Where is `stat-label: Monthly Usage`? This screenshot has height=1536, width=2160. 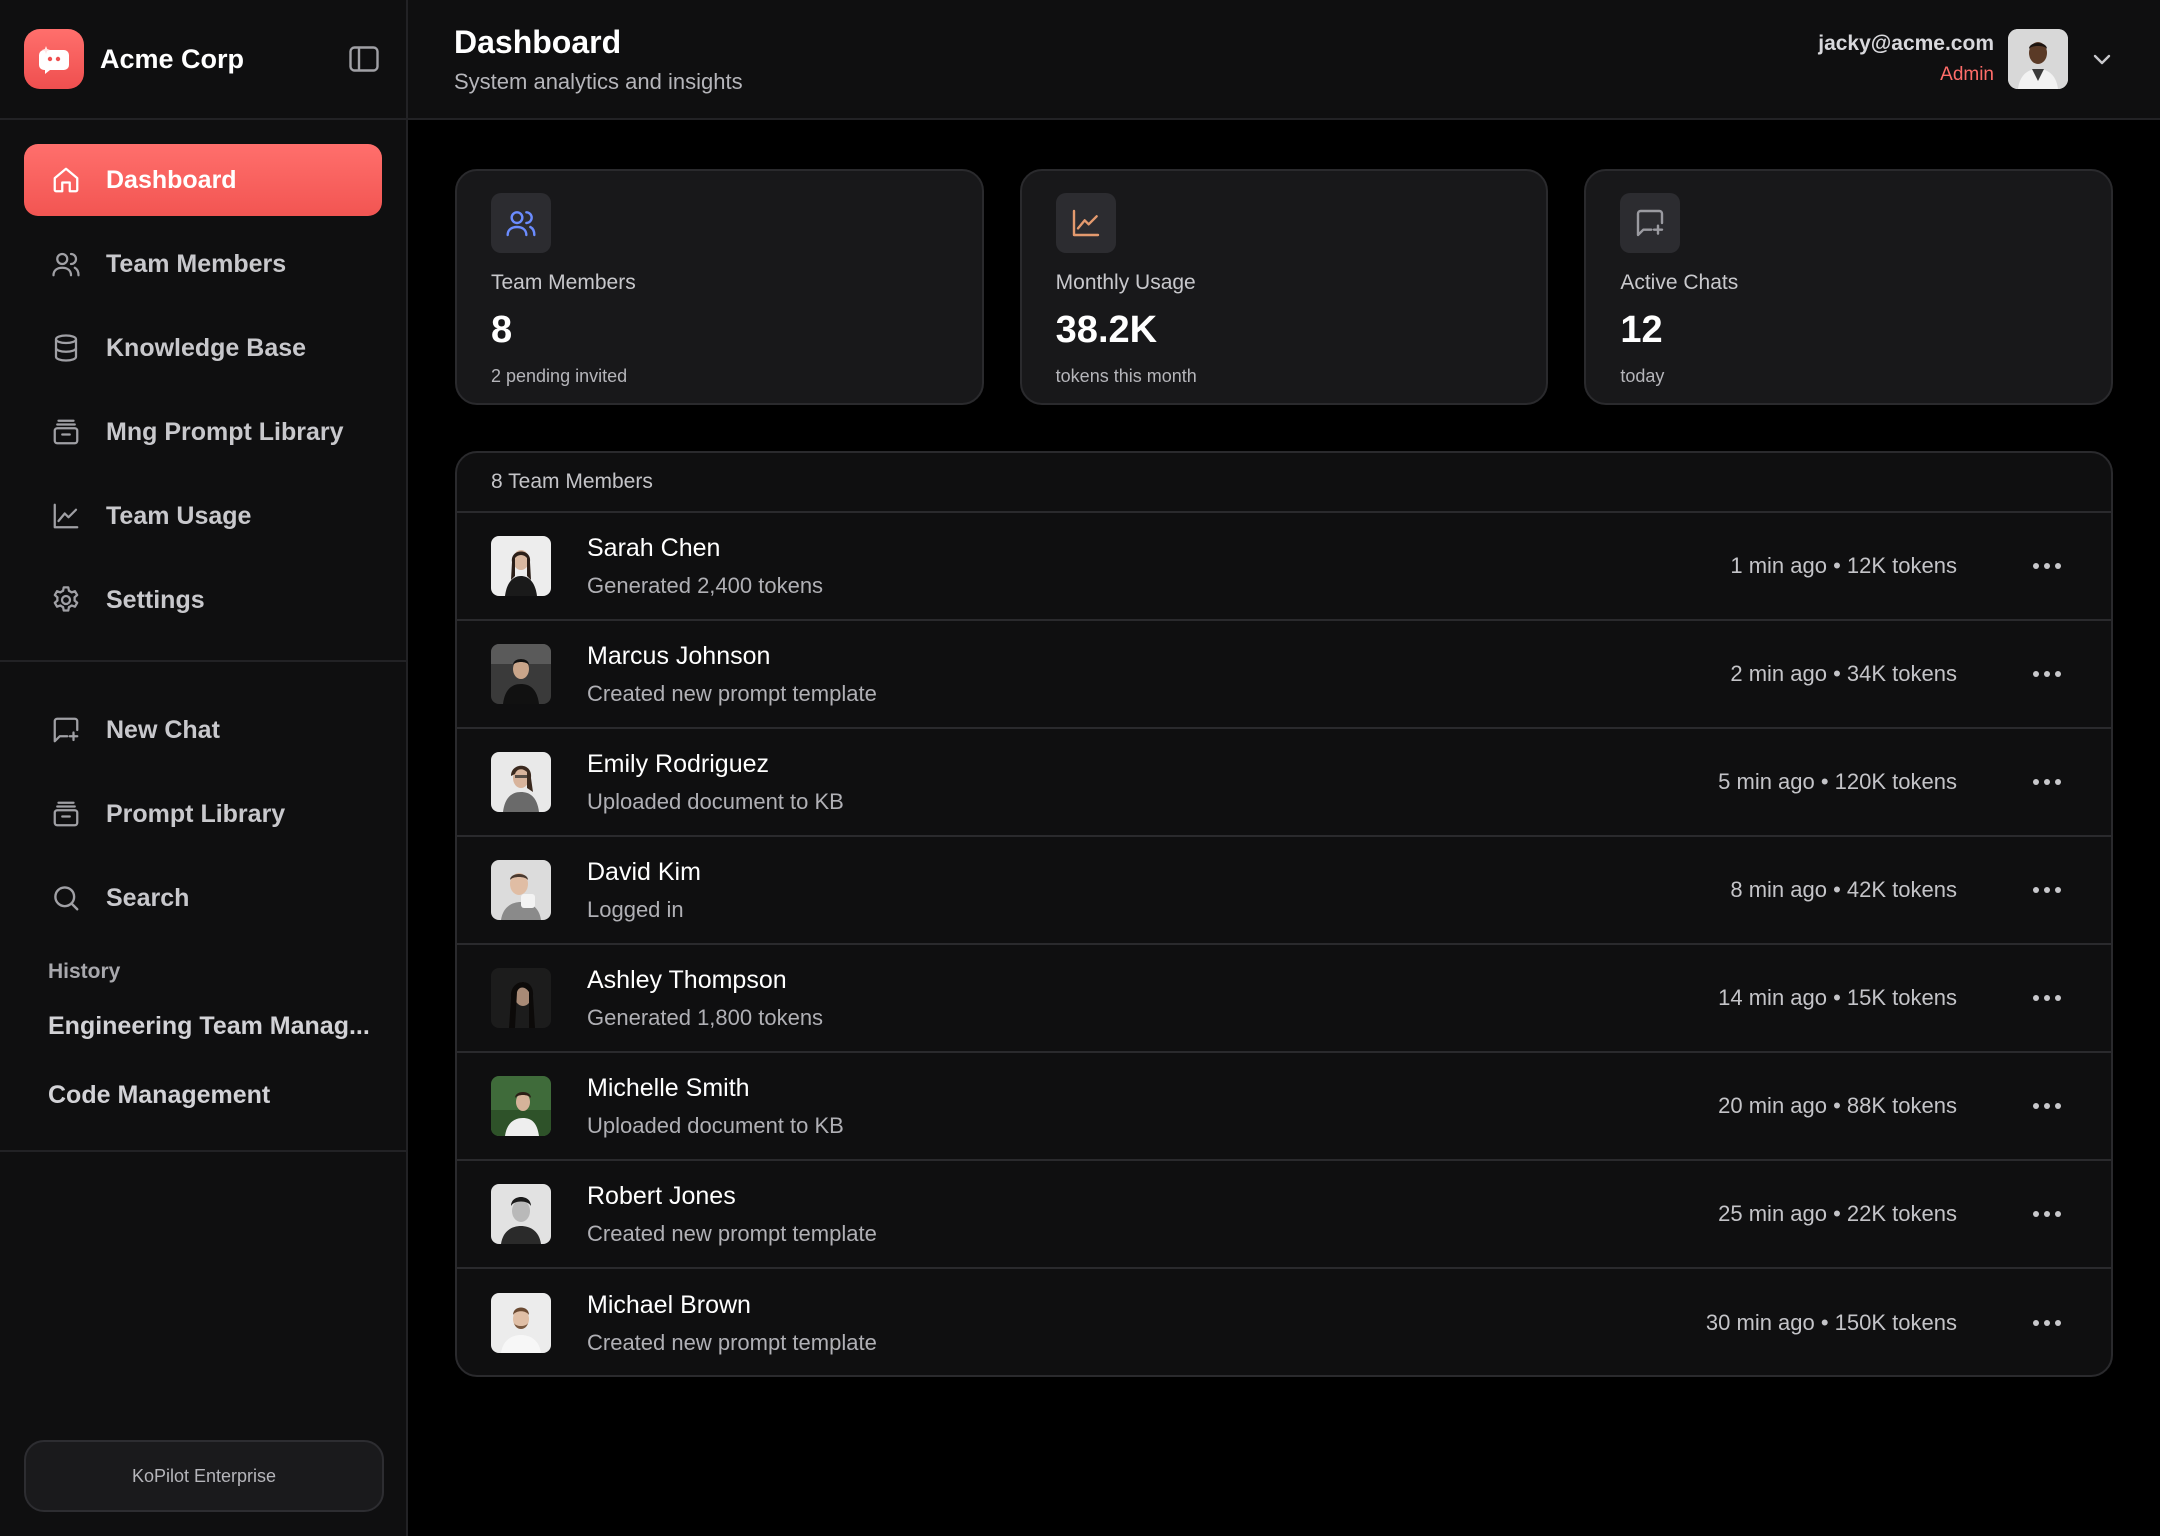 stat-label: Monthly Usage is located at coordinates (1125, 282).